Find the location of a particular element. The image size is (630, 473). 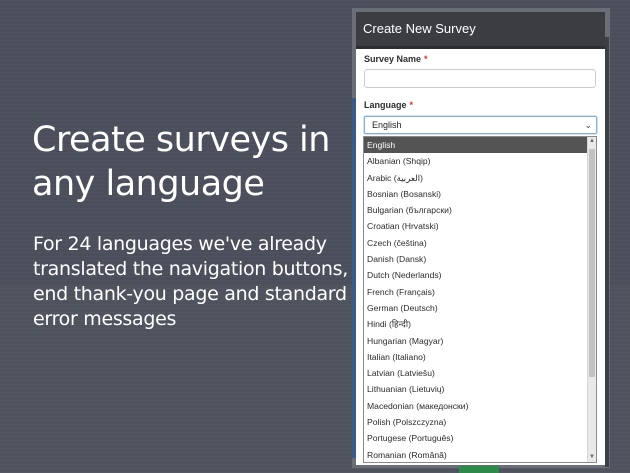

survey-name-label-text: Survey Name is located at coordinates (393, 59).